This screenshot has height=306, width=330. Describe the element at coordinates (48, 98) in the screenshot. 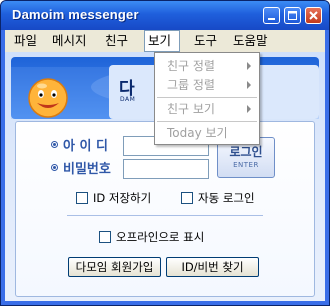

I see `smiley-mascot-icon` at that location.